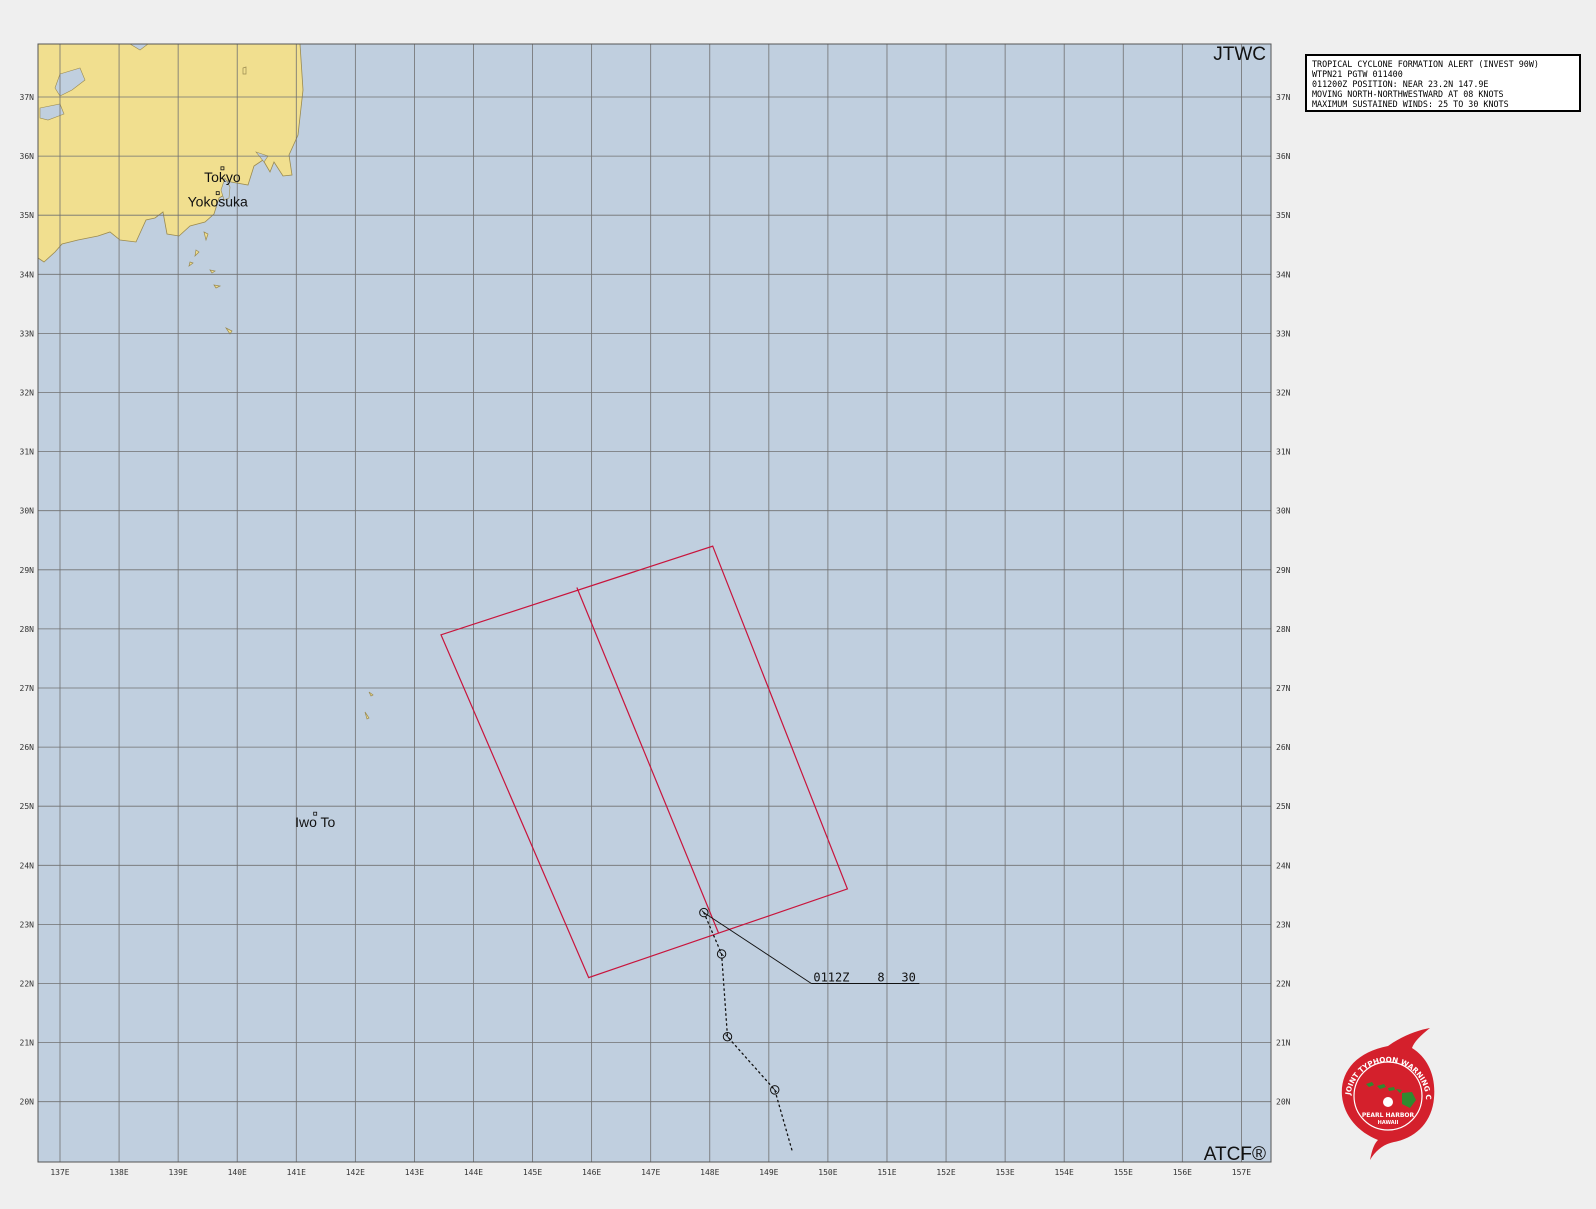  What do you see at coordinates (27, 570) in the screenshot?
I see `lat-label-left: 29N` at bounding box center [27, 570].